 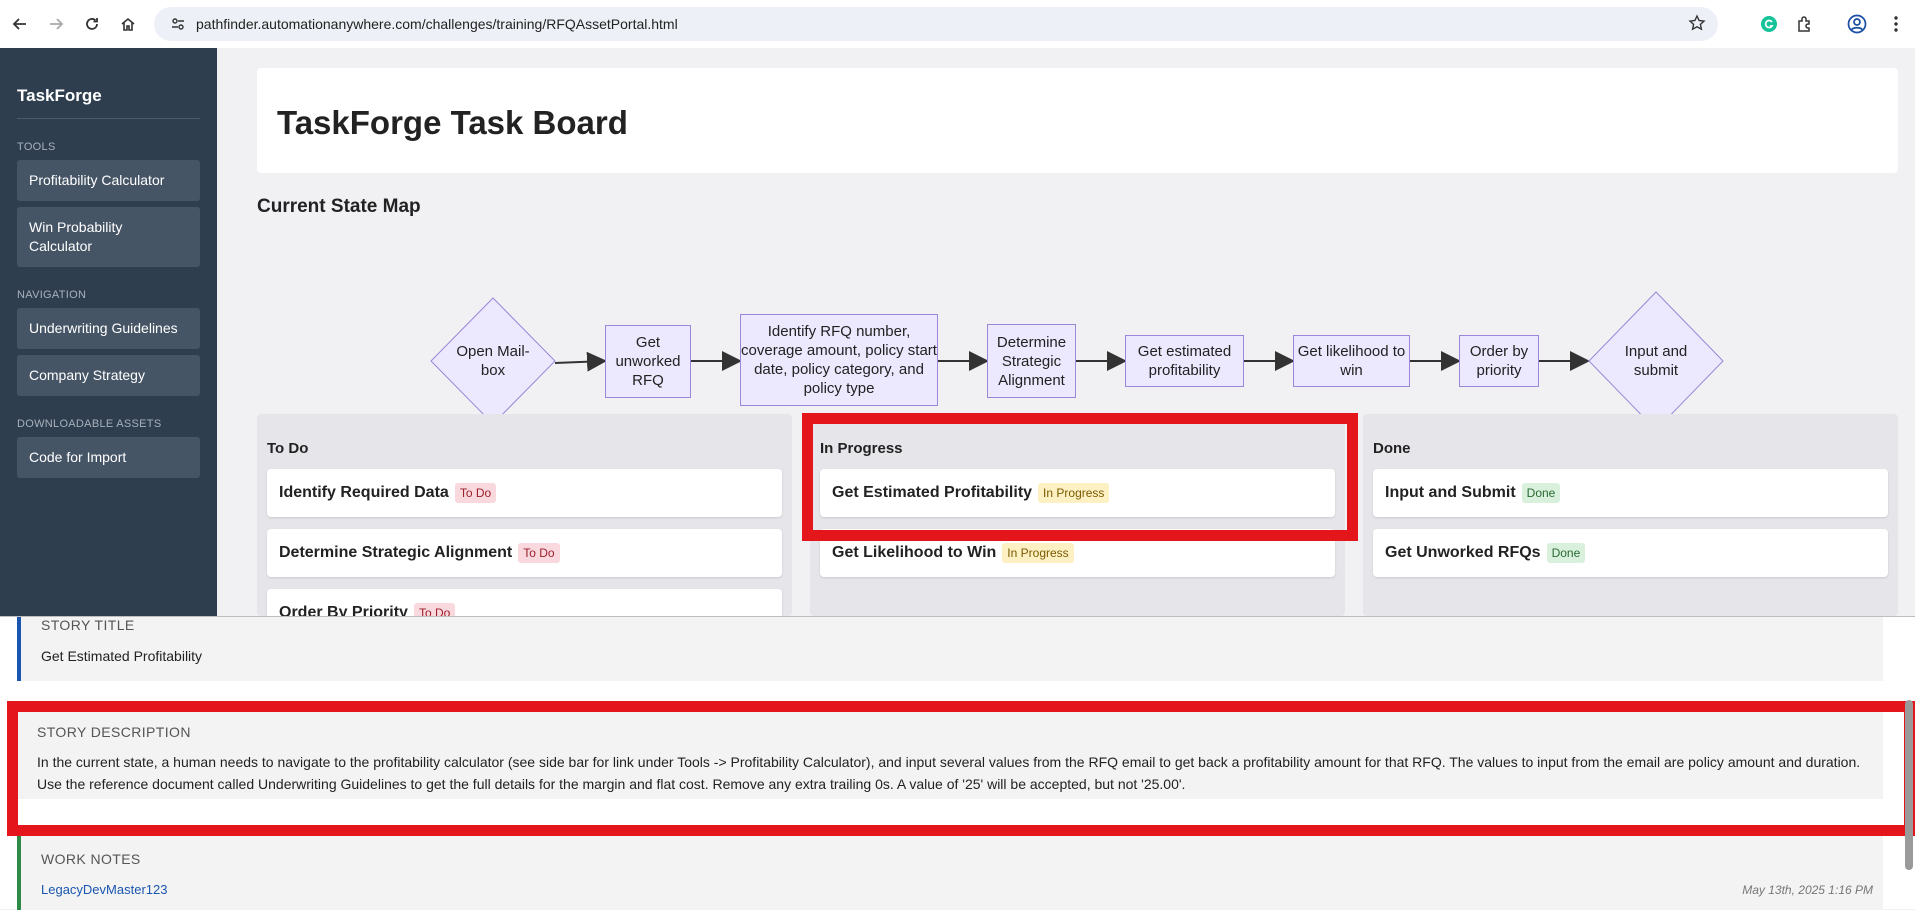 What do you see at coordinates (122, 656) in the screenshot?
I see `story-title-value: Get Estimated Profitability` at bounding box center [122, 656].